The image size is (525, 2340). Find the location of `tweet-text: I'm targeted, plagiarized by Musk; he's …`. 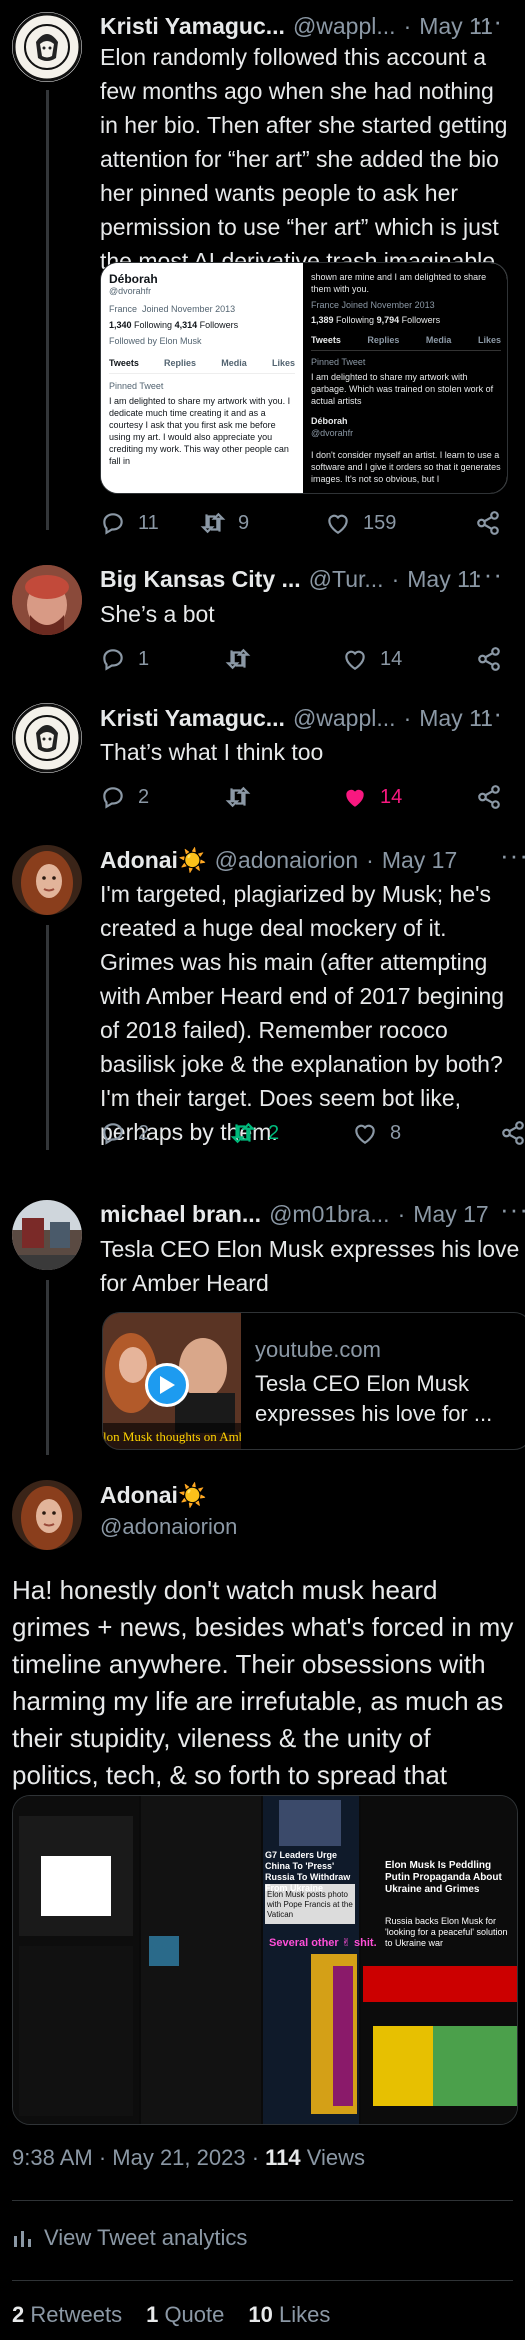

tweet-text: I'm targeted, plagiarized by Musk; he's … is located at coordinates (302, 1013).